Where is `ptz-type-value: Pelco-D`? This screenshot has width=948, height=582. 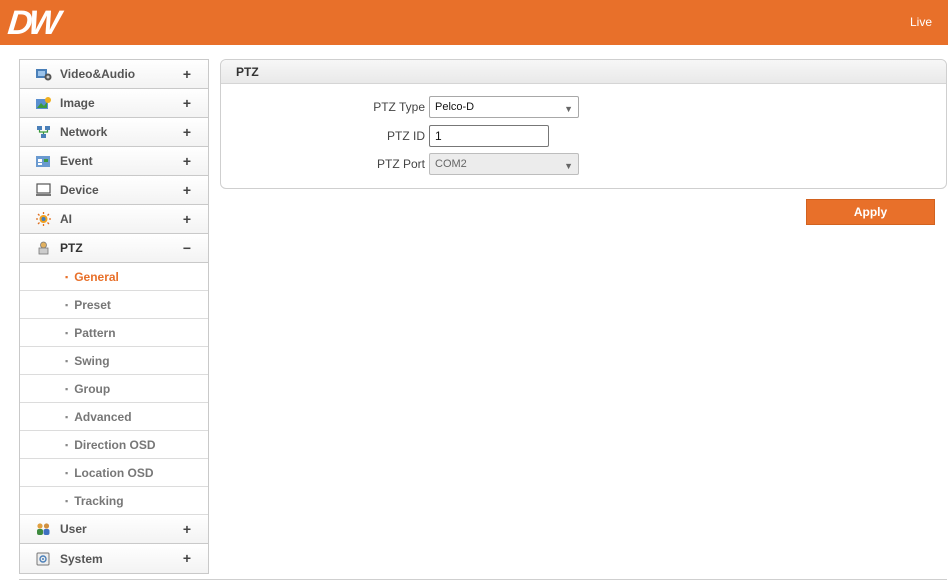 ptz-type-value: Pelco-D is located at coordinates (455, 107).